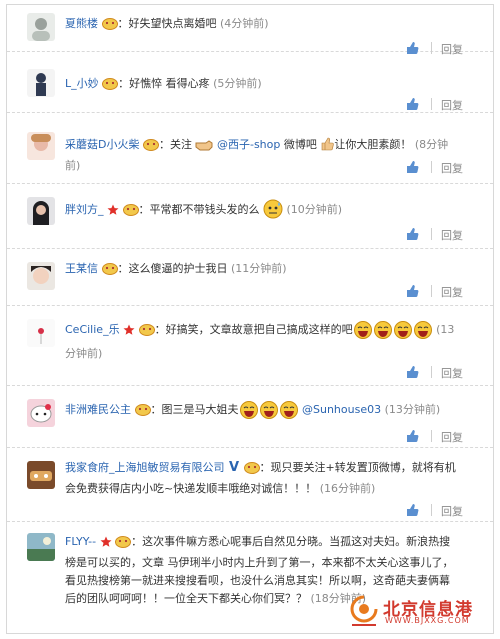 The width and height of the screenshot is (500, 639). I want to click on comment-text: ：图三是马大姐夫, so click(194, 409).